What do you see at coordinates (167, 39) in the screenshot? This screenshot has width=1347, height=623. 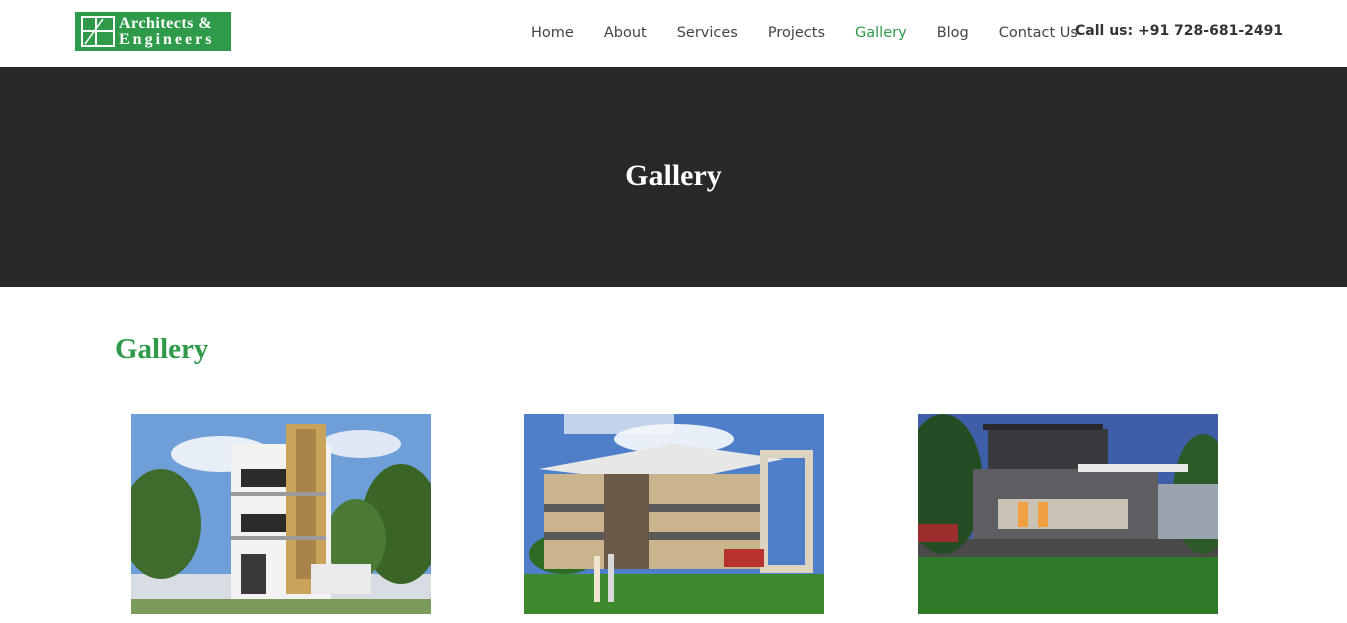 I see `brand-line-2: Engineers` at bounding box center [167, 39].